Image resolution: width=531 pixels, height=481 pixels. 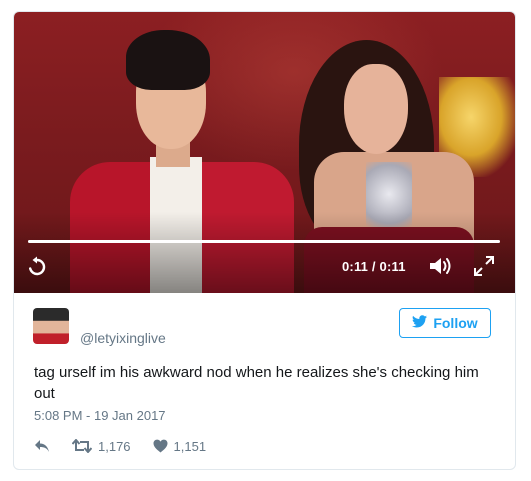 What do you see at coordinates (100, 415) in the screenshot?
I see `tweet-timestamp: 5:08 PM - 19 Jan 2017` at bounding box center [100, 415].